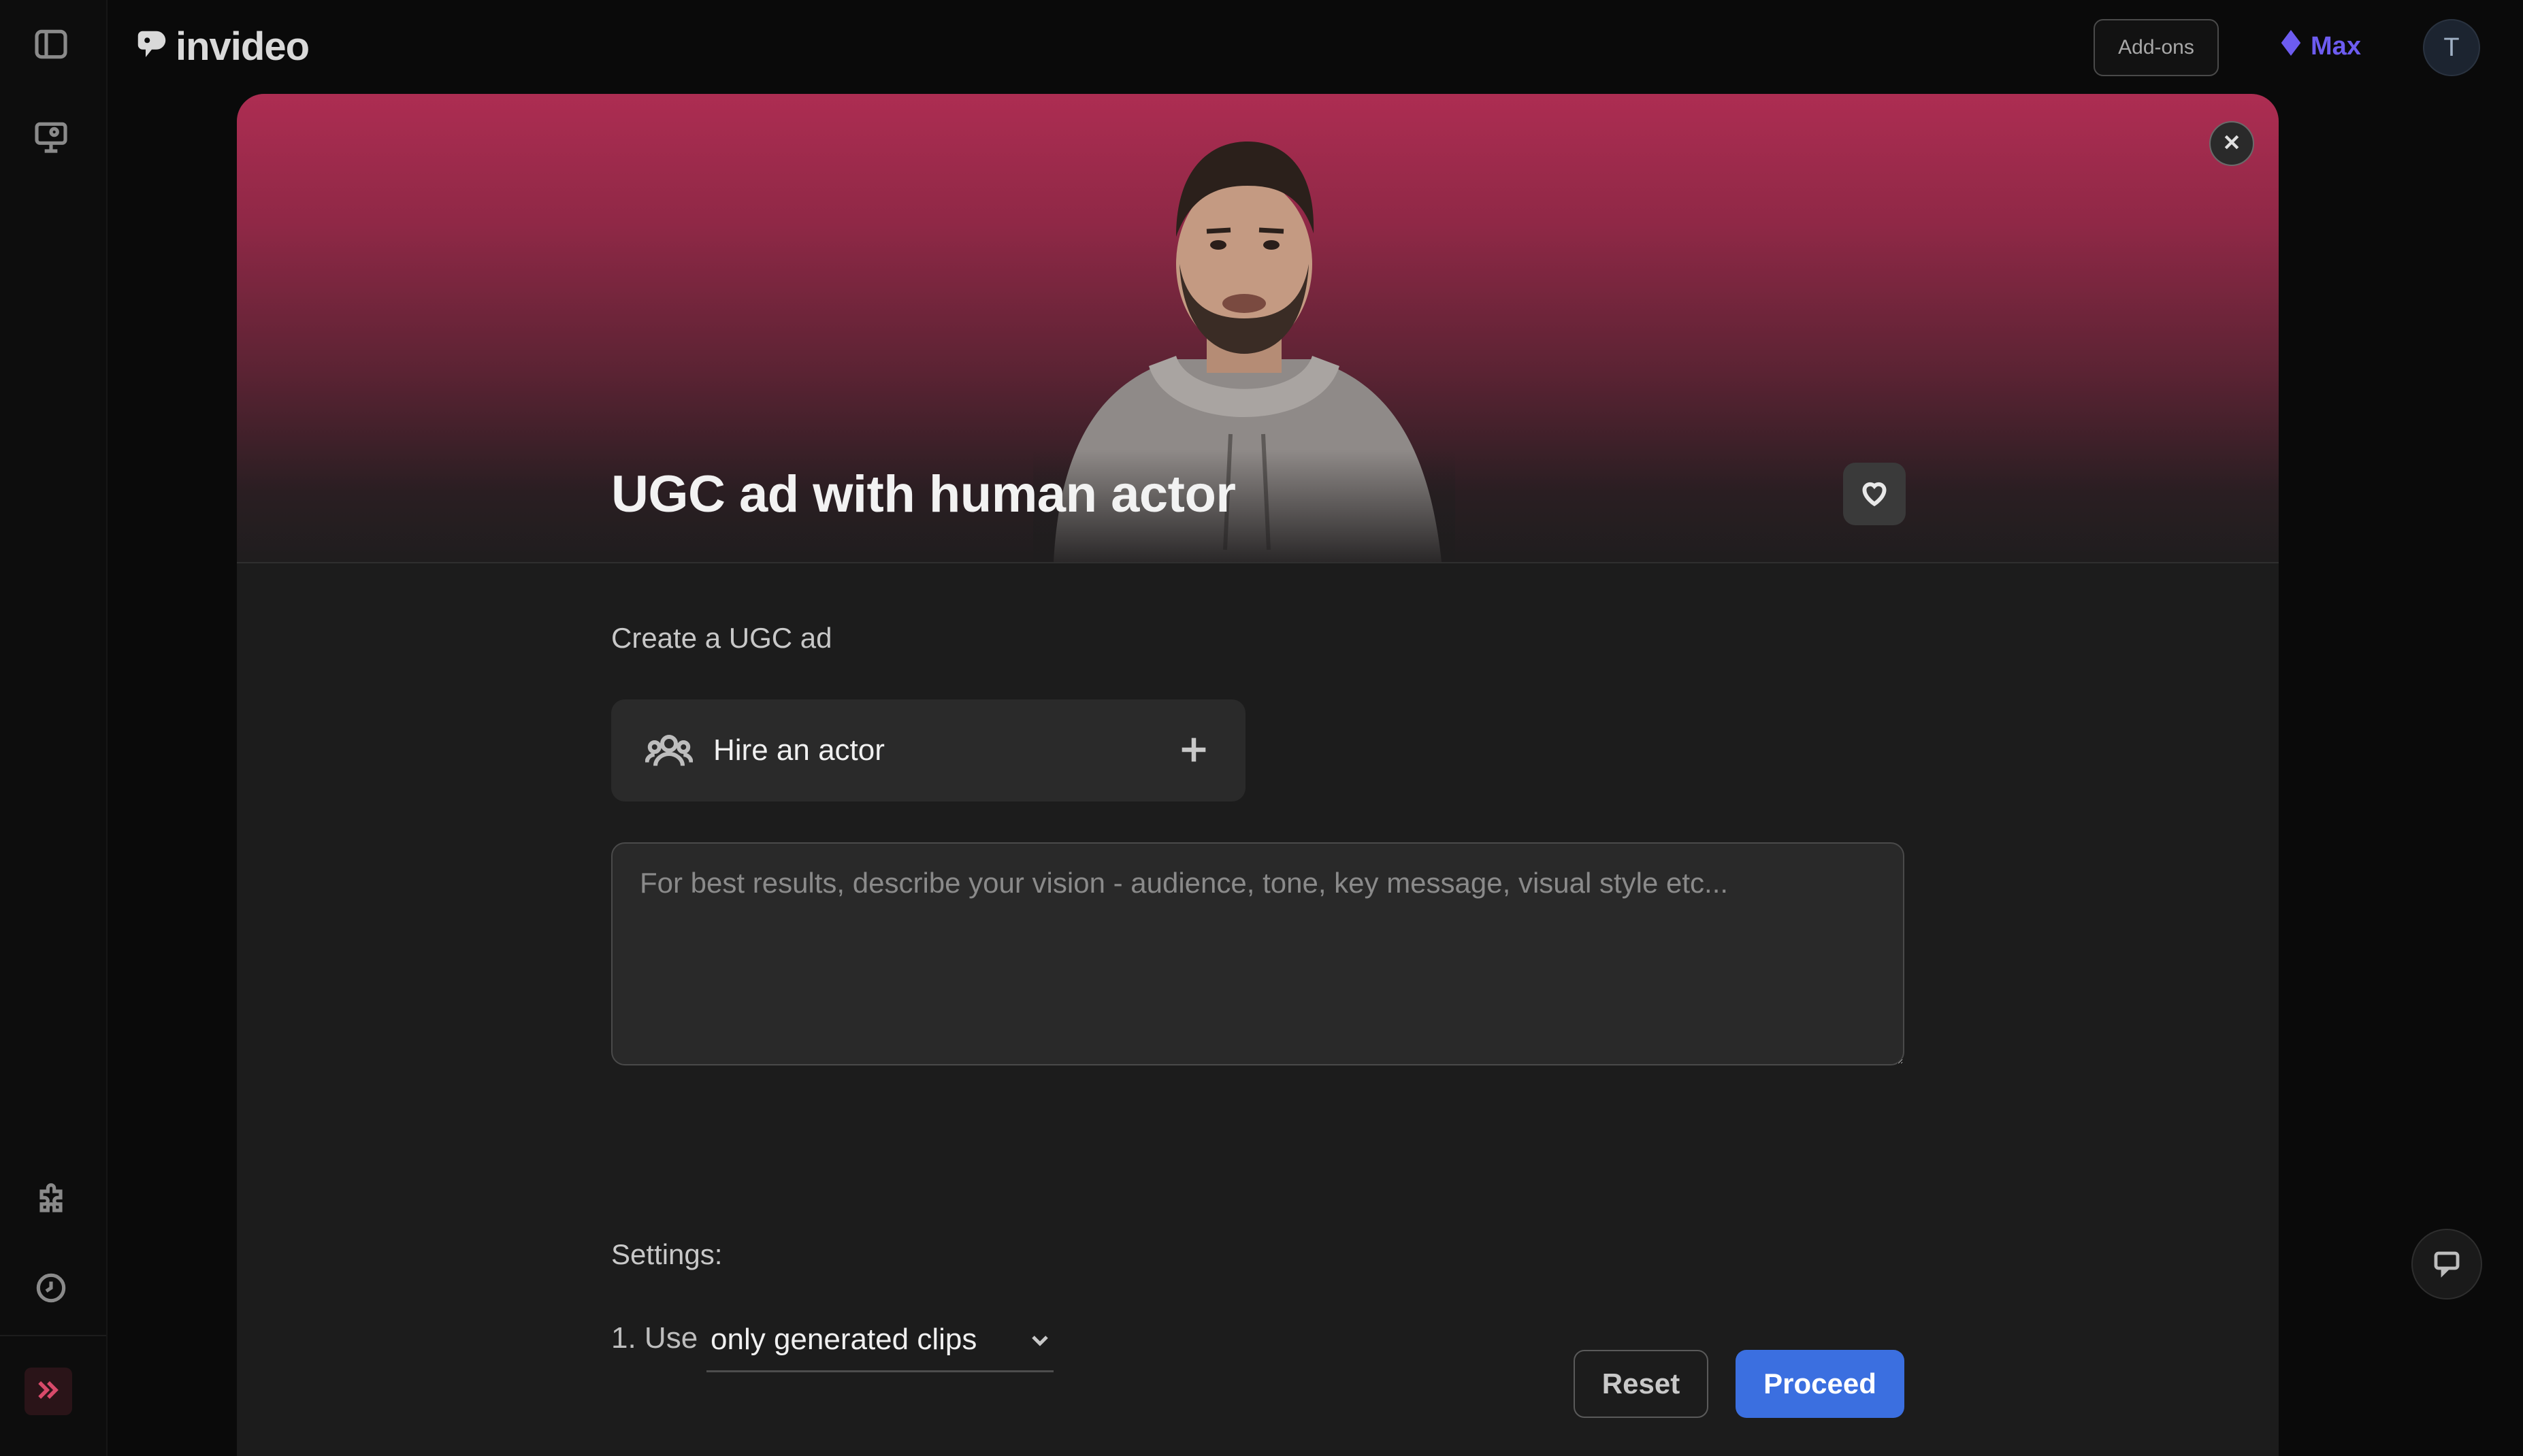 This screenshot has width=2523, height=1456. Describe the element at coordinates (1257, 954) in the screenshot. I see `vision-prompt-input` at that location.